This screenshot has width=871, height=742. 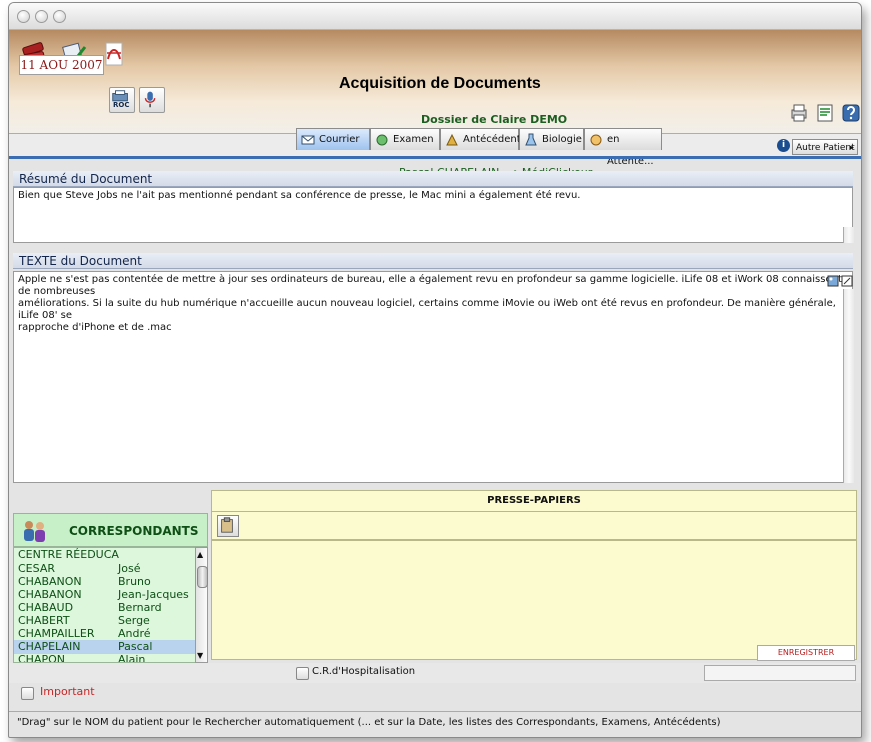 I want to click on presse-papiers-textarea: ENREGISTRER, so click(x=534, y=600).